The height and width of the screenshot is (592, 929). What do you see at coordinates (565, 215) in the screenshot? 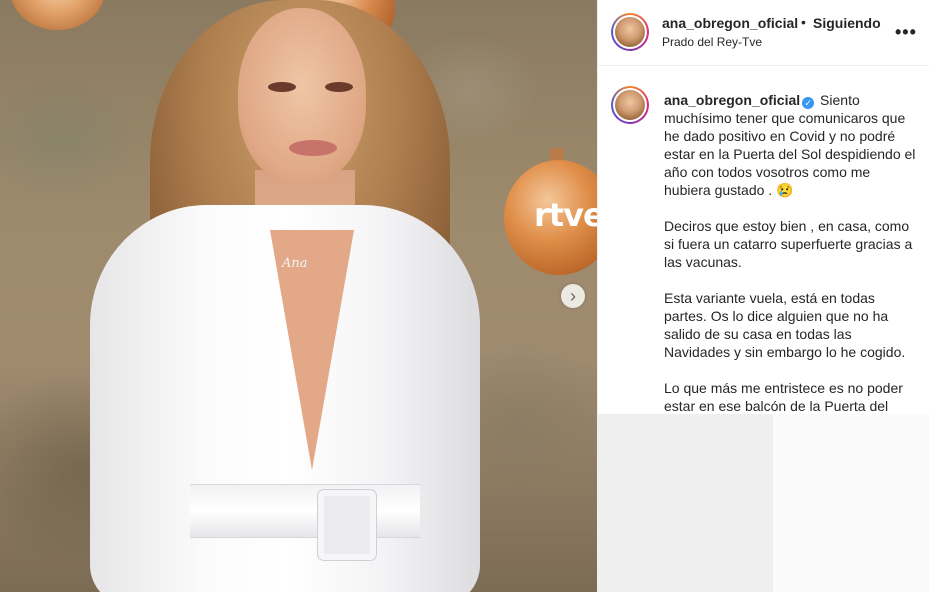
I see `ornament-logo-text: rtve` at bounding box center [565, 215].